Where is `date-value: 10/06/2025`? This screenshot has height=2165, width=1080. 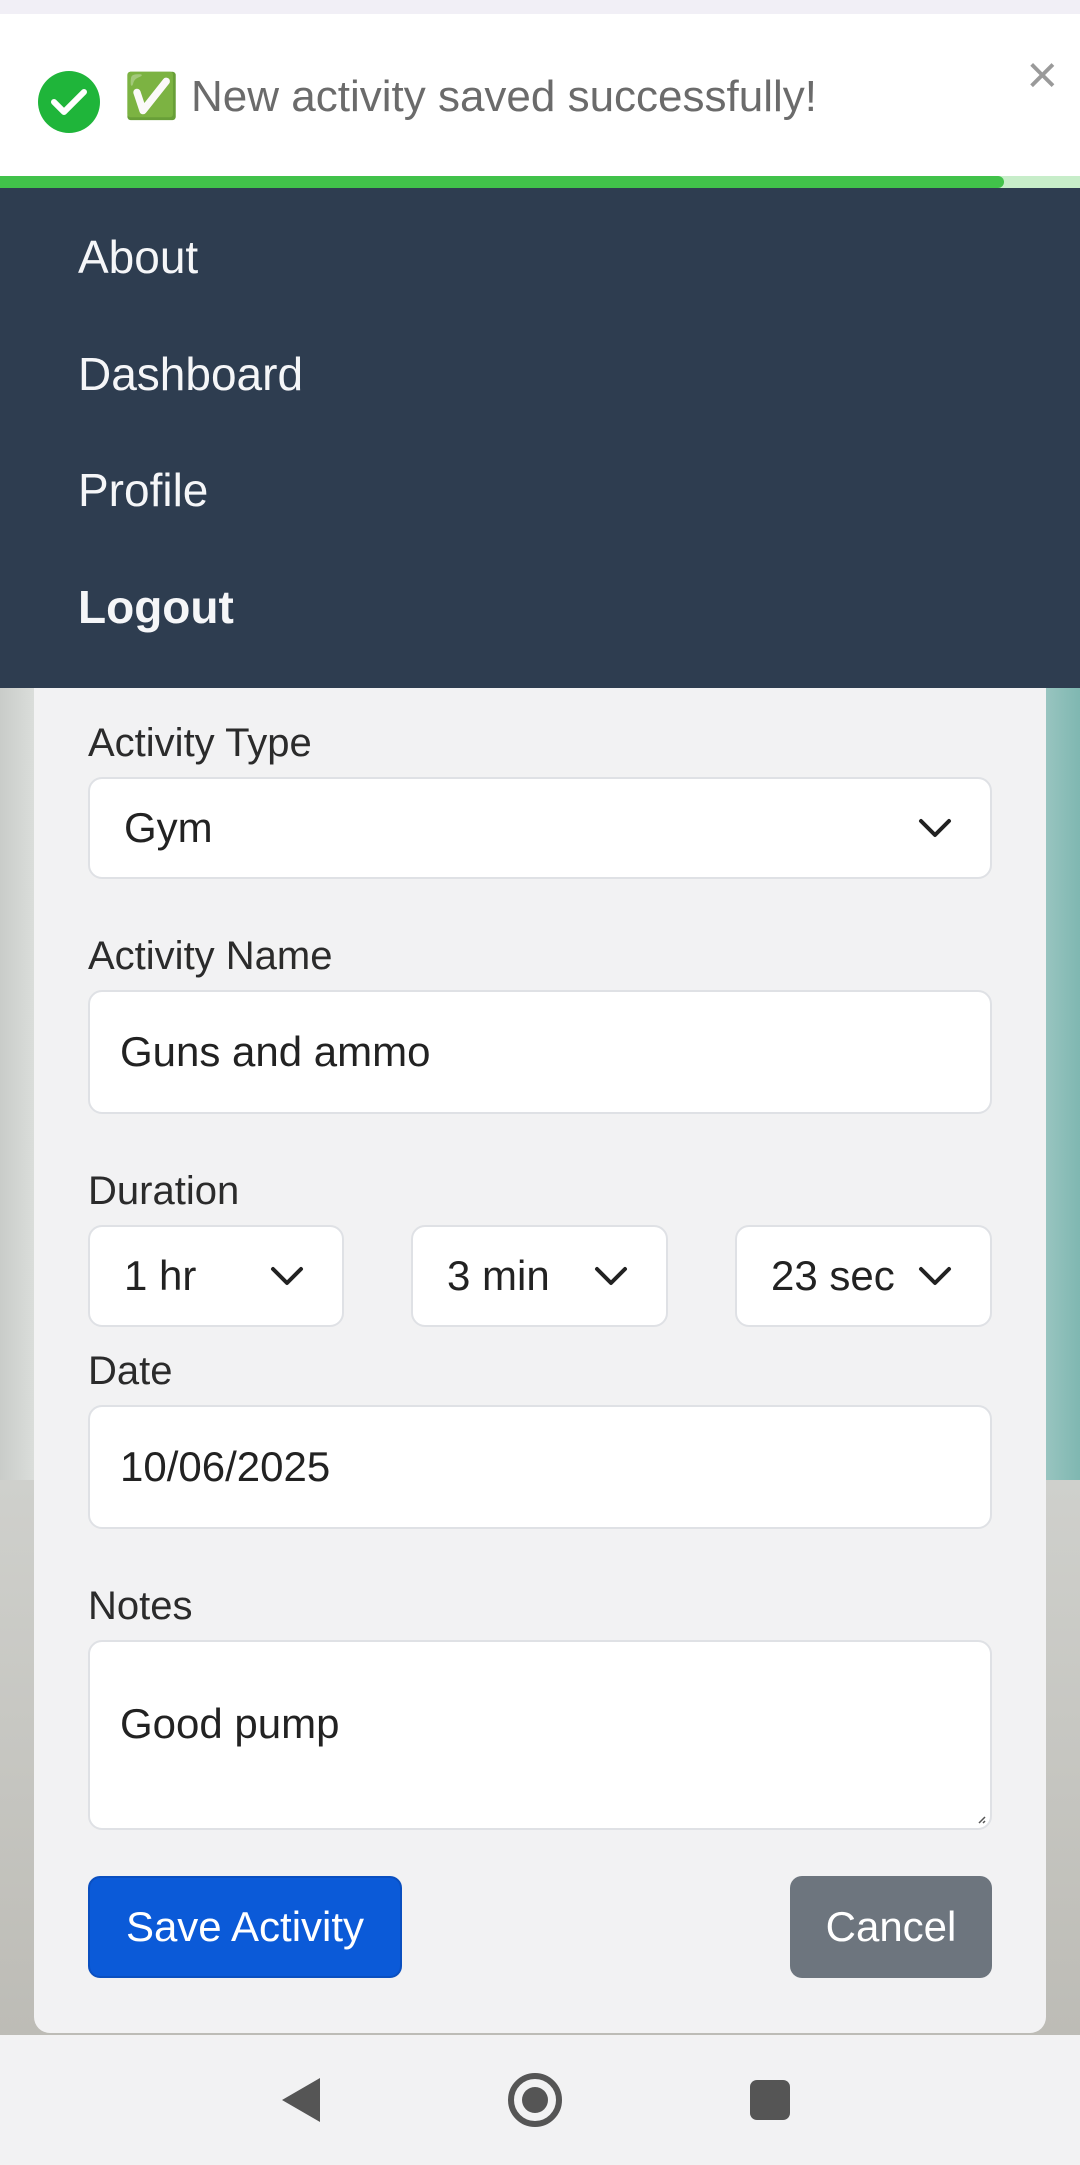 date-value: 10/06/2025 is located at coordinates (225, 1466).